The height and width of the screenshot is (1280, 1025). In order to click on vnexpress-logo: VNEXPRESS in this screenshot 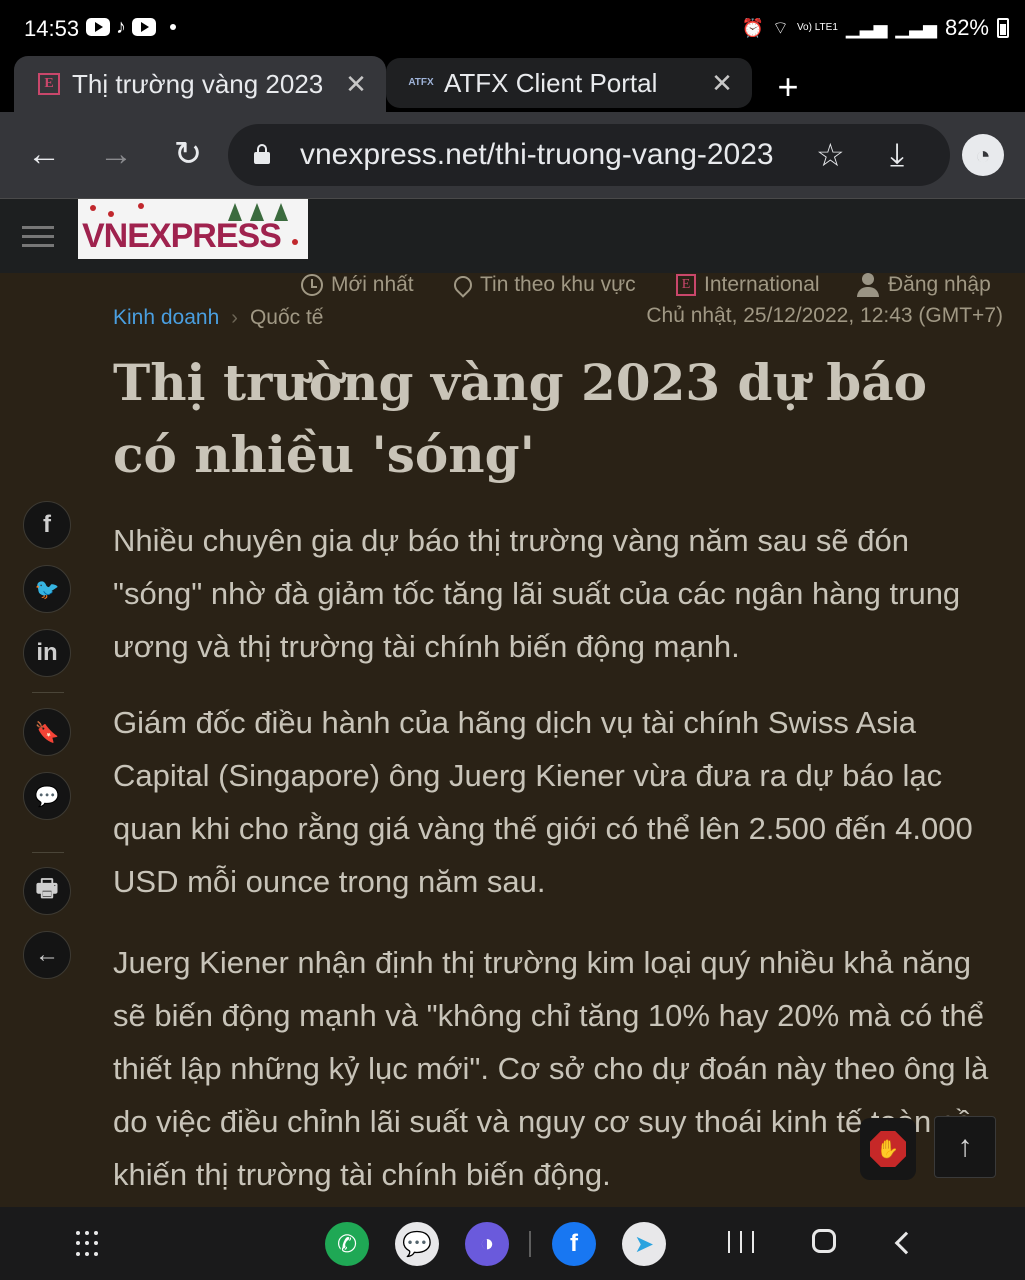, I will do `click(193, 229)`.